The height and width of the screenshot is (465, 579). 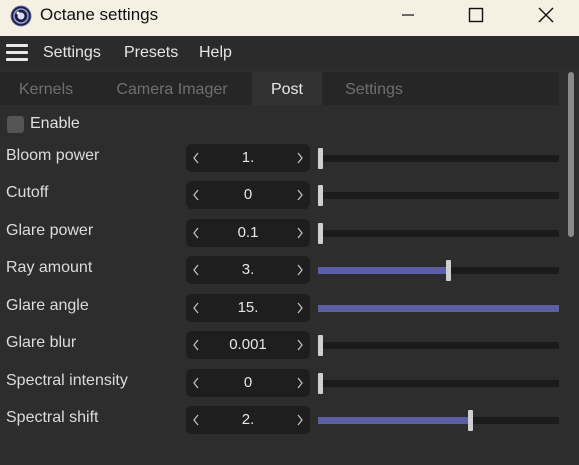 I want to click on tab-settings: Settings, so click(x=374, y=88).